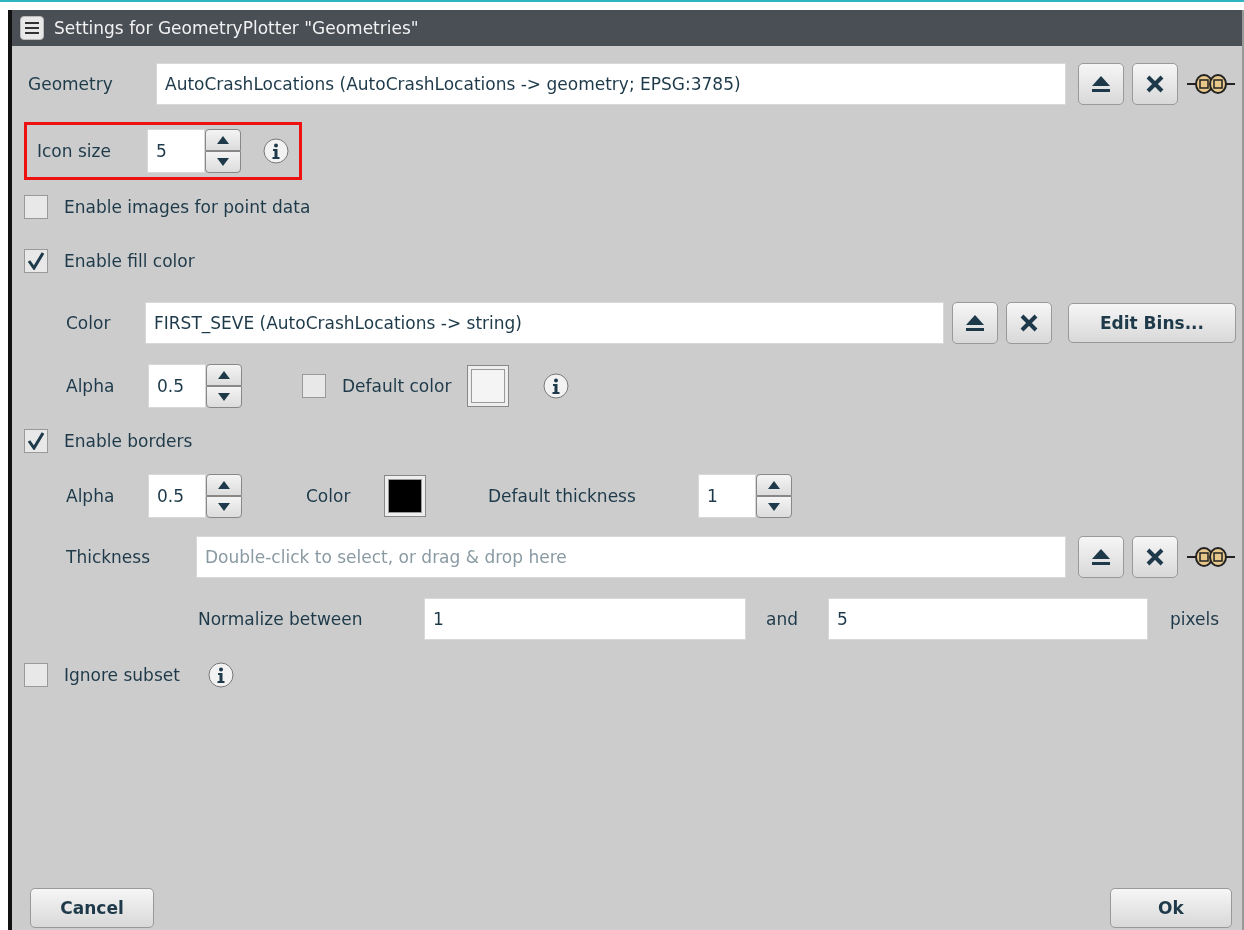 Image resolution: width=1244 pixels, height=930 pixels. Describe the element at coordinates (129, 261) in the screenshot. I see `checkbox-label: Enable fill color` at that location.